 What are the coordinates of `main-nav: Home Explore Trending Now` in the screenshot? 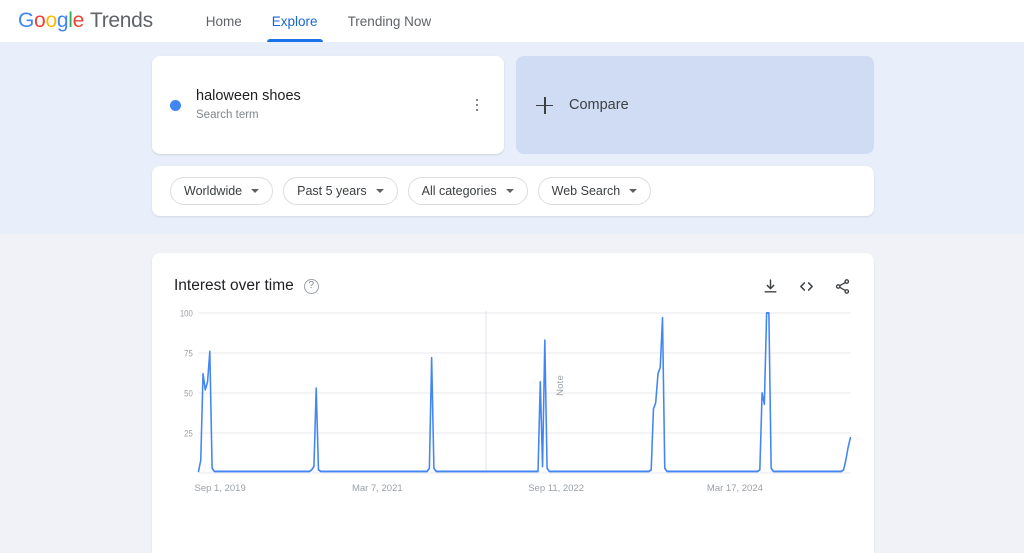 It's located at (318, 21).